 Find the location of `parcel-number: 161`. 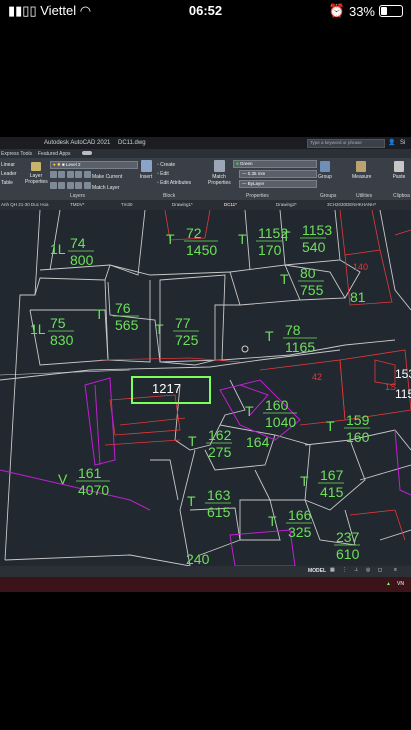

parcel-number: 161 is located at coordinates (90, 473).